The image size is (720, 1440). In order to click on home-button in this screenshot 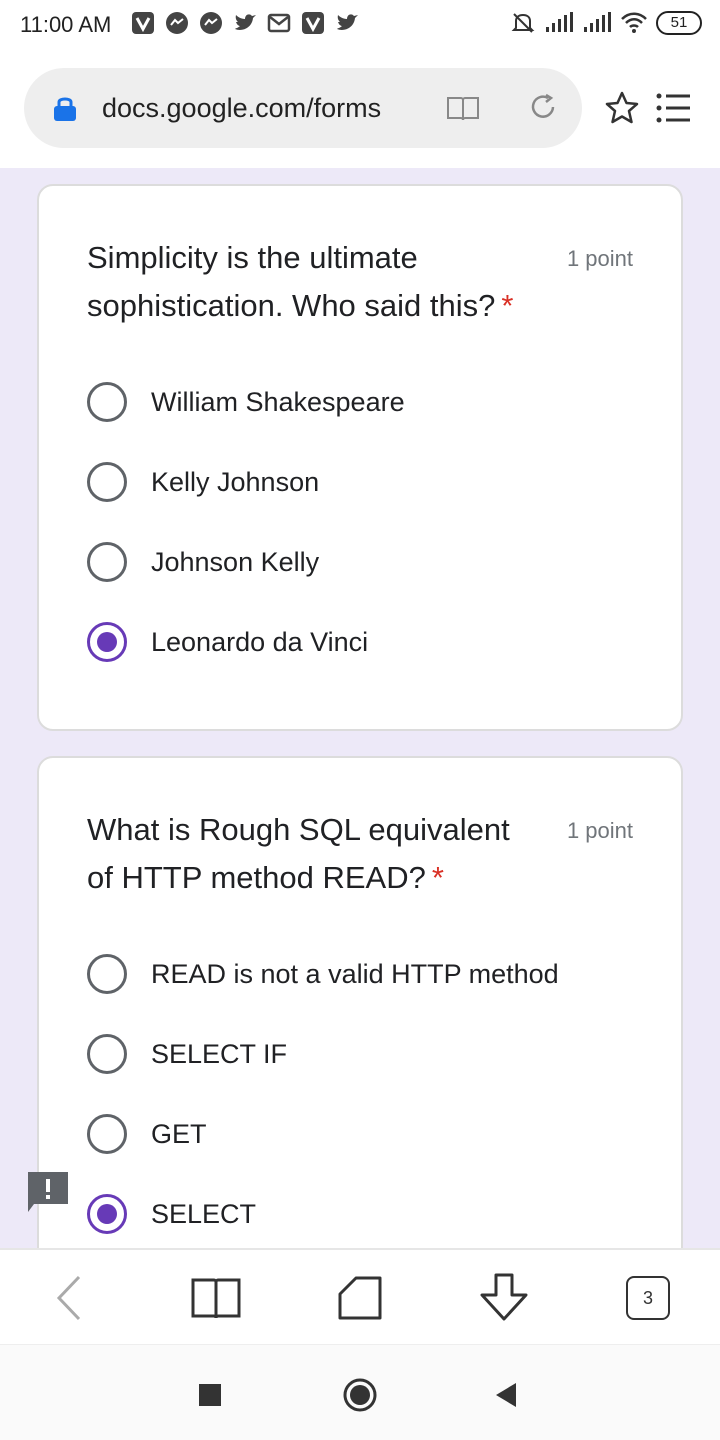, I will do `click(360, 1298)`.